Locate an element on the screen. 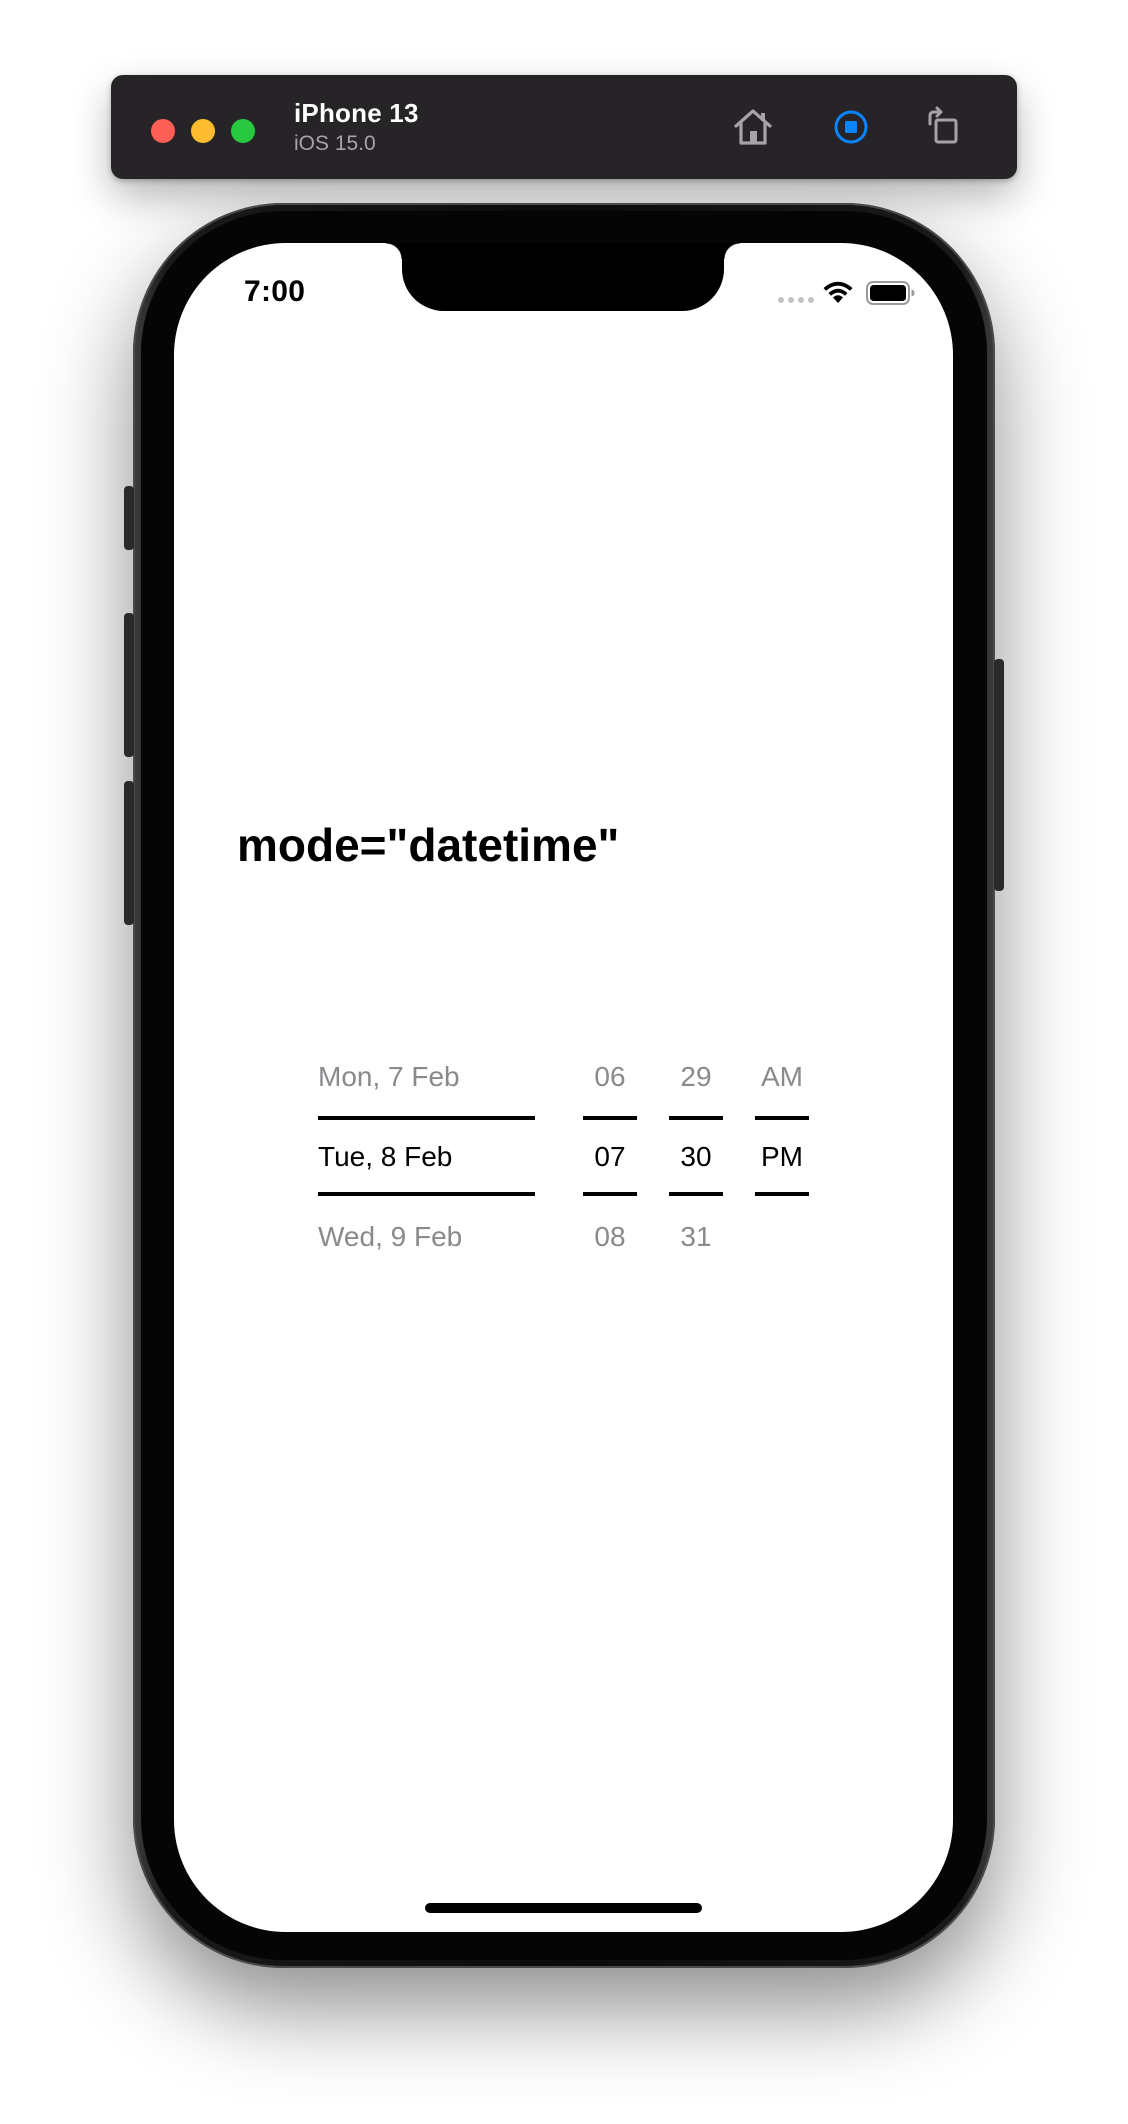  period-selection-line-bottom is located at coordinates (782, 1194).